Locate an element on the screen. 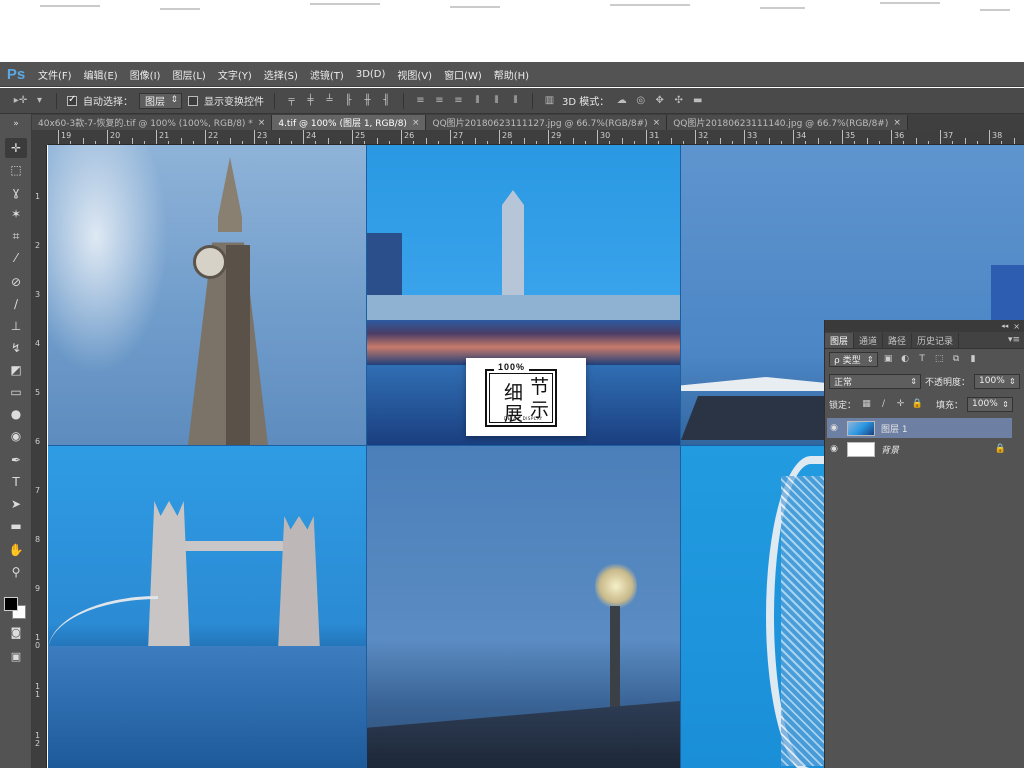 The width and height of the screenshot is (1024, 768). fill-input: 100% is located at coordinates (990, 404).